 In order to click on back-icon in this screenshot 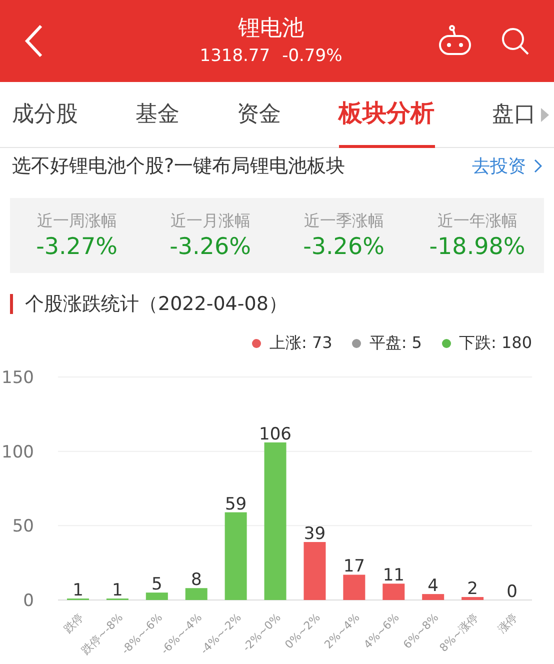, I will do `click(34, 41)`.